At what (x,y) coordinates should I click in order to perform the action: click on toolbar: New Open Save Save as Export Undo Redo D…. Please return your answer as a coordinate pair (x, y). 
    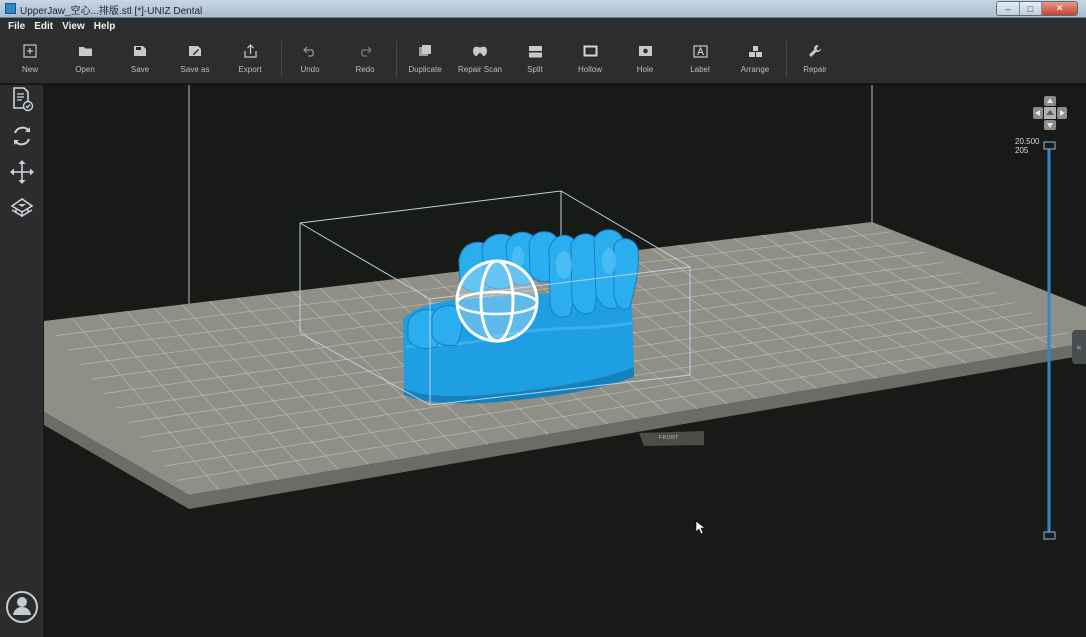
    Looking at the image, I should click on (543, 59).